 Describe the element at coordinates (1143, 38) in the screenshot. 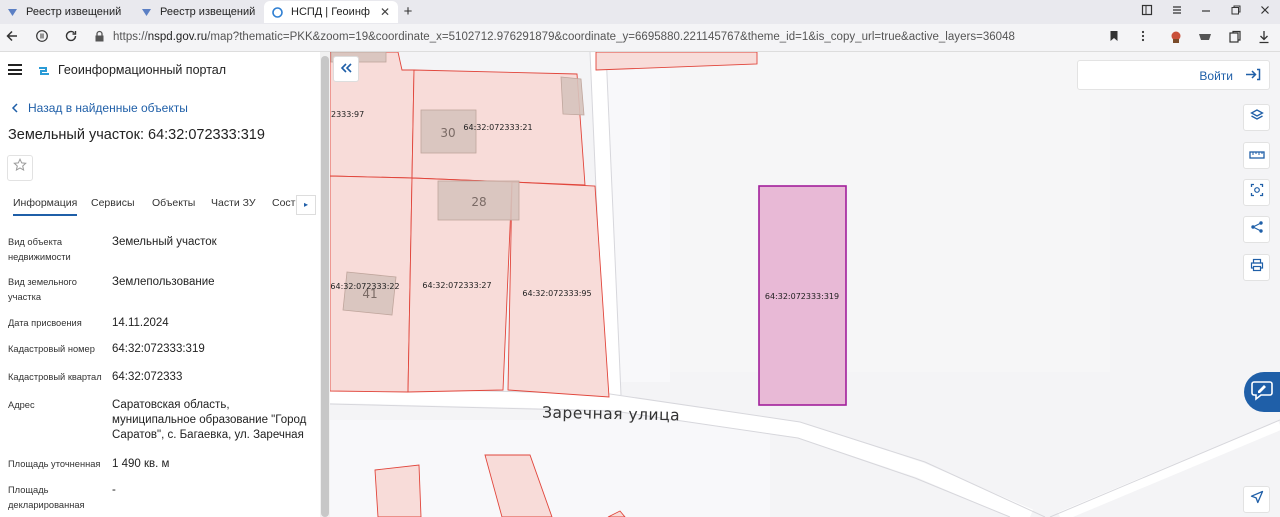

I see `more-icon` at that location.